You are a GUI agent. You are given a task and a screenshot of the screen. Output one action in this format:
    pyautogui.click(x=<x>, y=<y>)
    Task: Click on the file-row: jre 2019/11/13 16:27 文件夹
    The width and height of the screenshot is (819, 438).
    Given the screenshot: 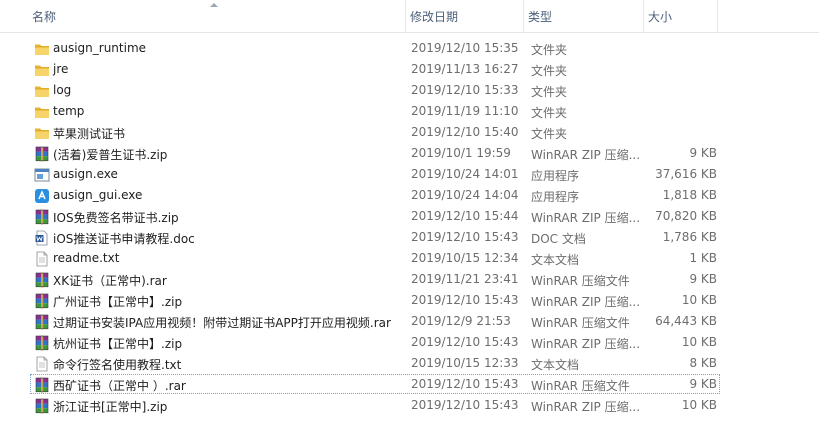 What is the action you would take?
    pyautogui.click(x=375, y=69)
    